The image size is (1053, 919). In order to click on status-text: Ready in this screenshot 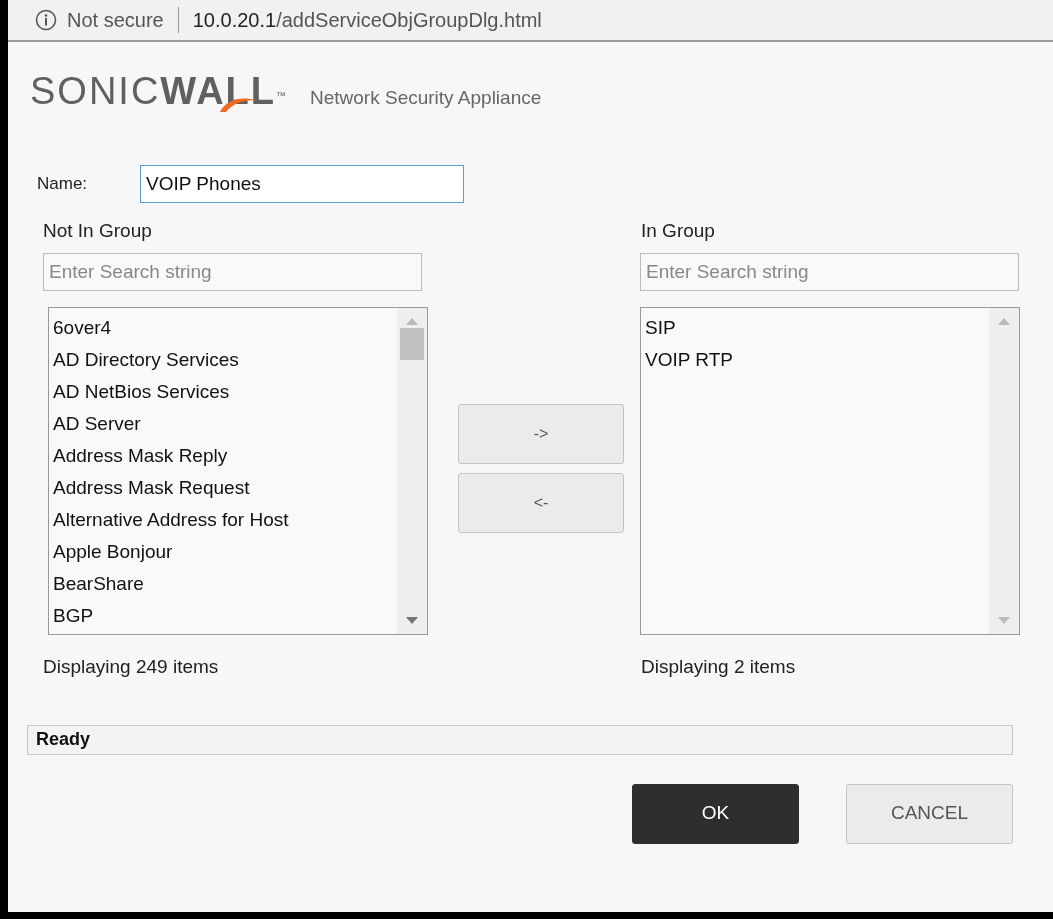, I will do `click(63, 739)`.